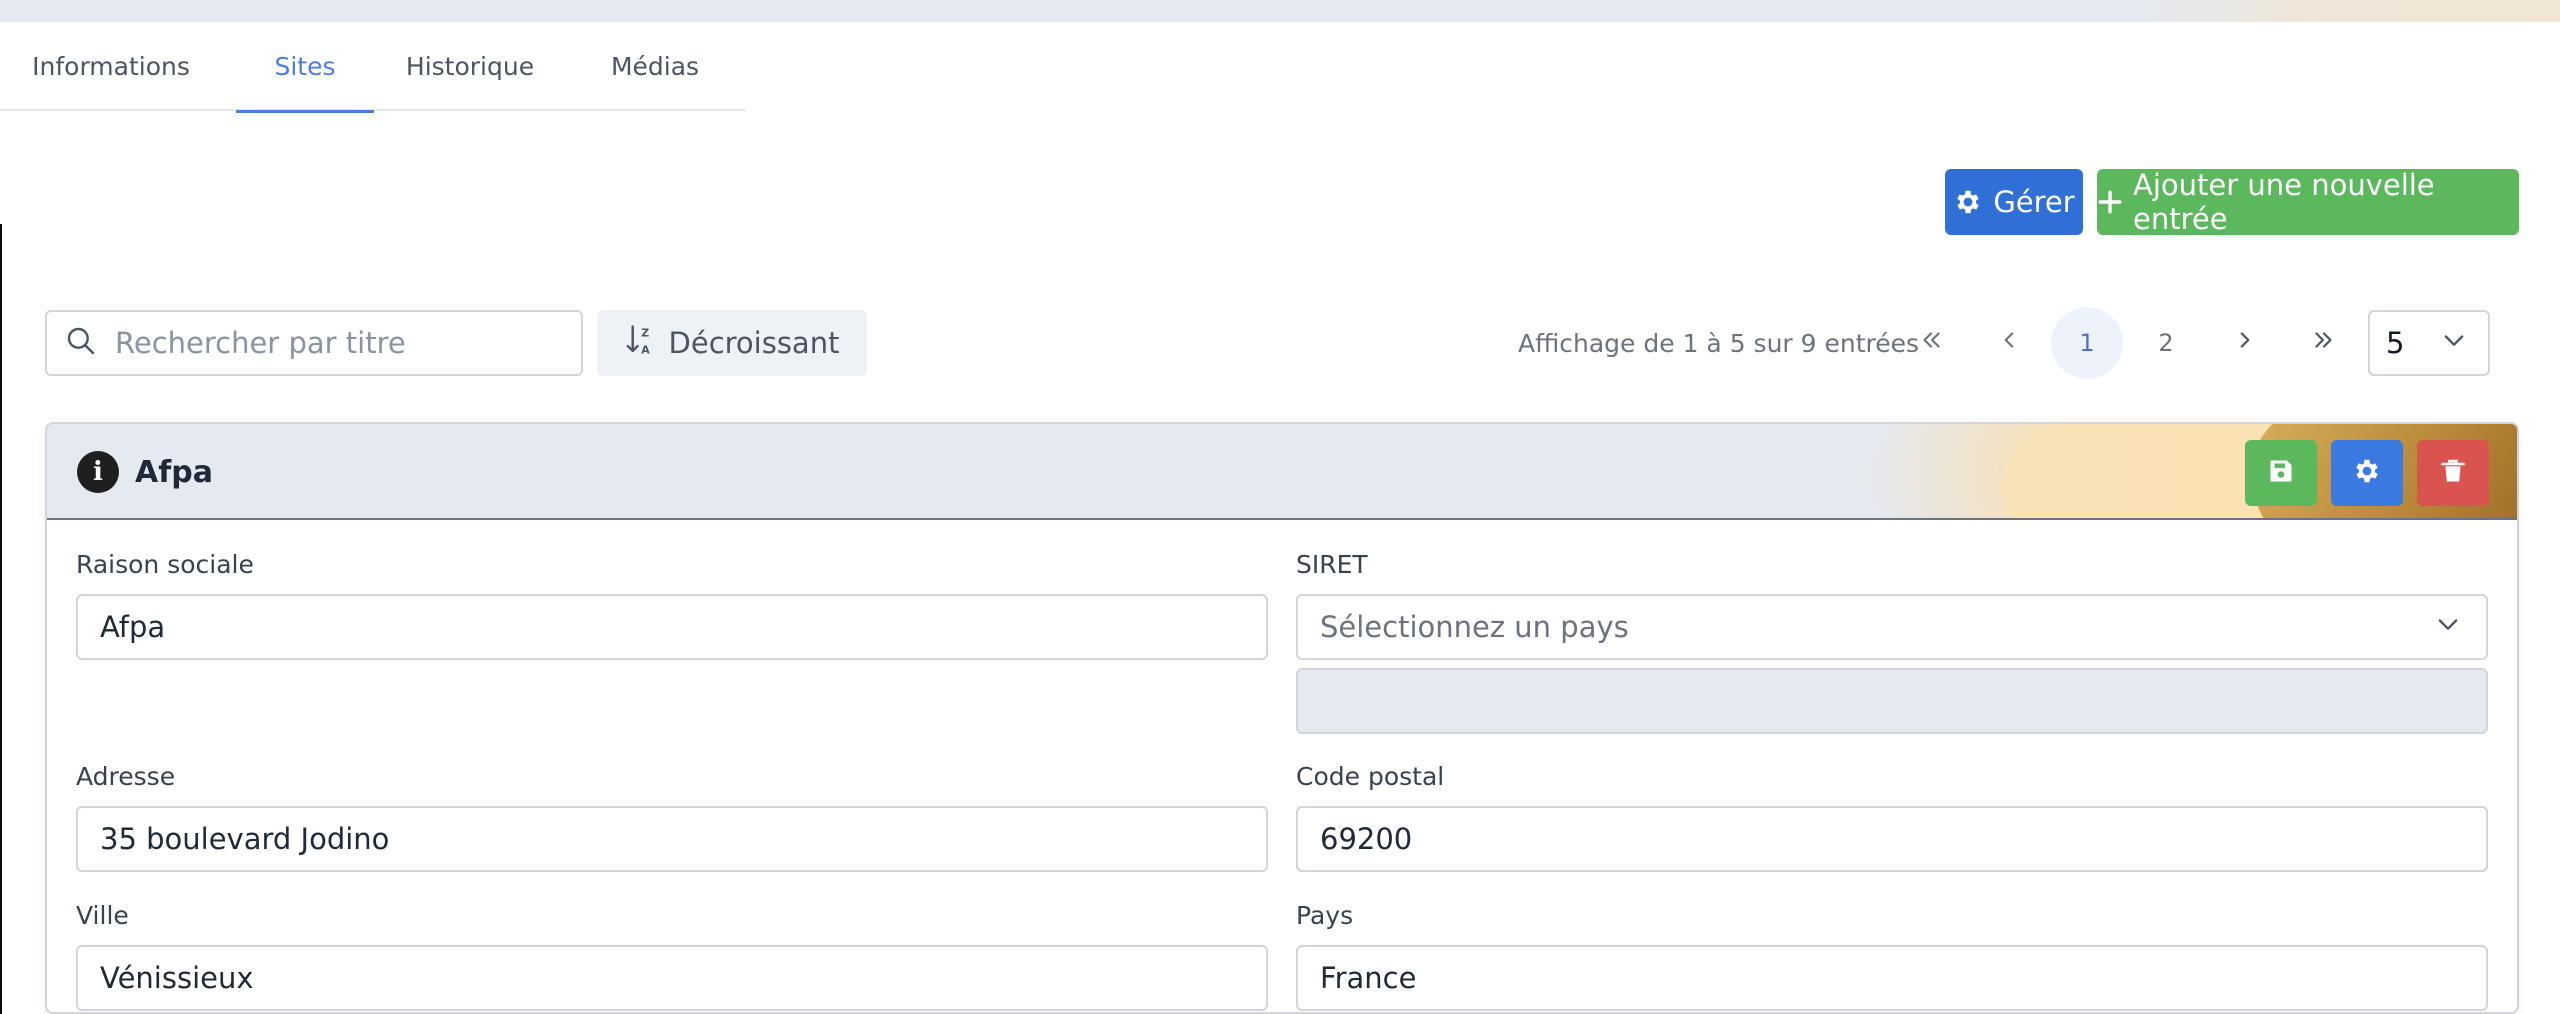 This screenshot has width=2560, height=1014. What do you see at coordinates (111, 66) in the screenshot?
I see `tab-informations: Informations` at bounding box center [111, 66].